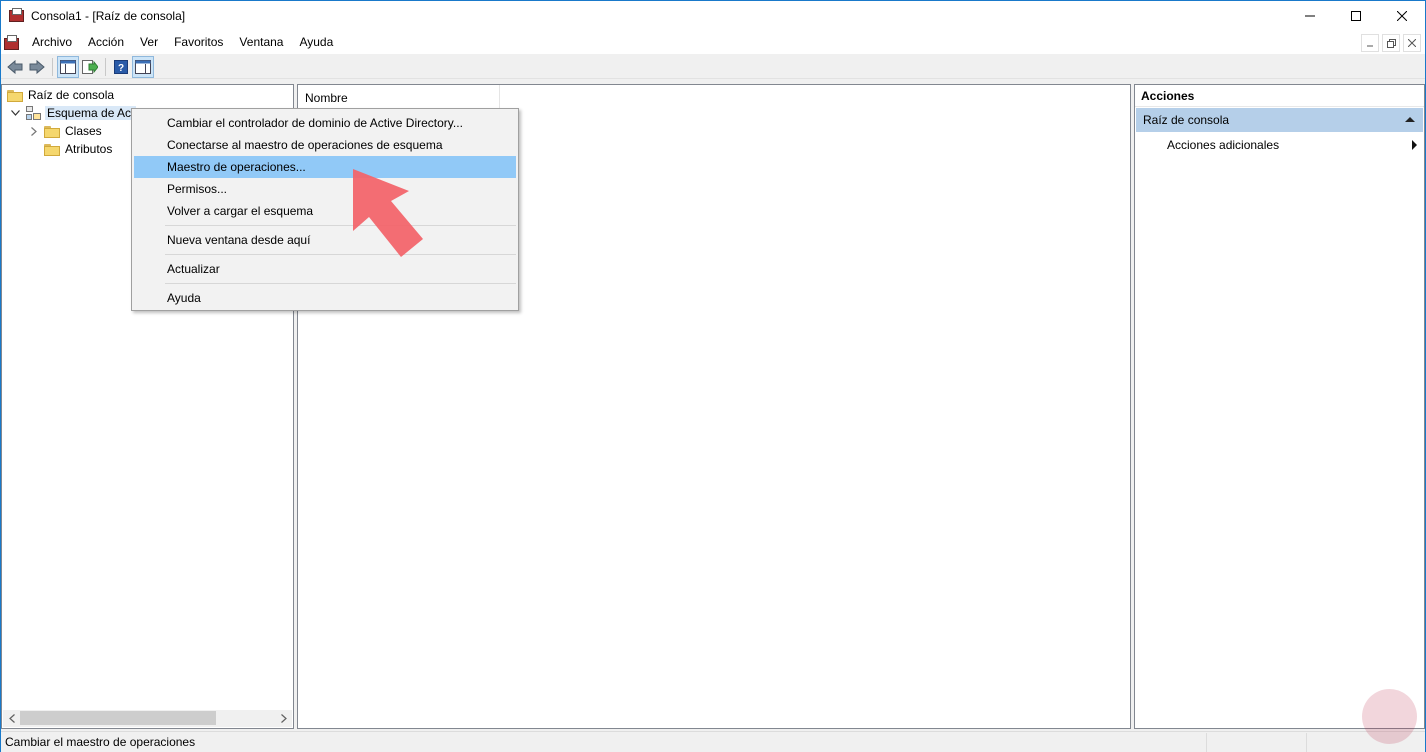  I want to click on forward-button, so click(37, 67).